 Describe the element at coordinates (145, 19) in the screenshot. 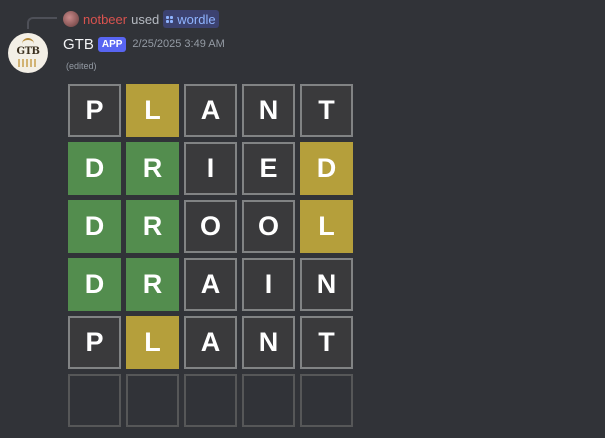

I see `command-used-text: used` at that location.